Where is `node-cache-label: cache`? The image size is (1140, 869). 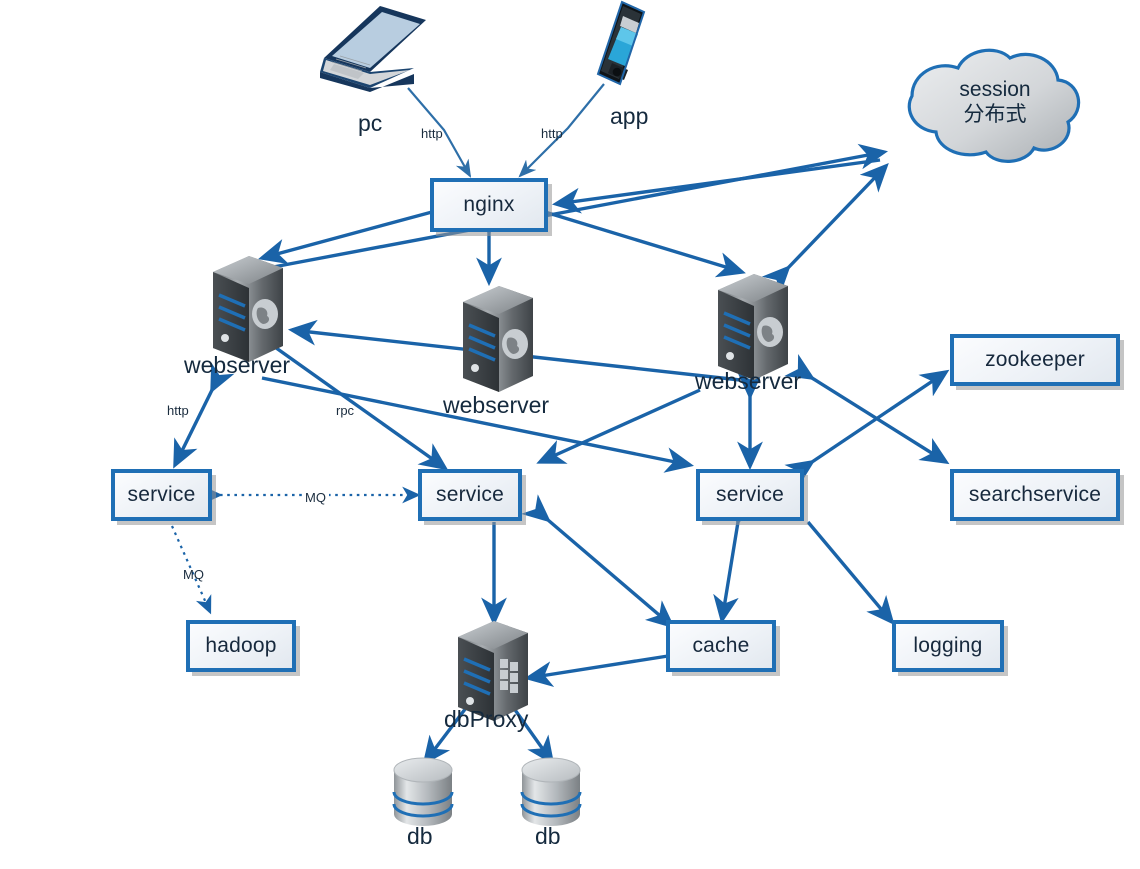 node-cache-label: cache is located at coordinates (721, 645).